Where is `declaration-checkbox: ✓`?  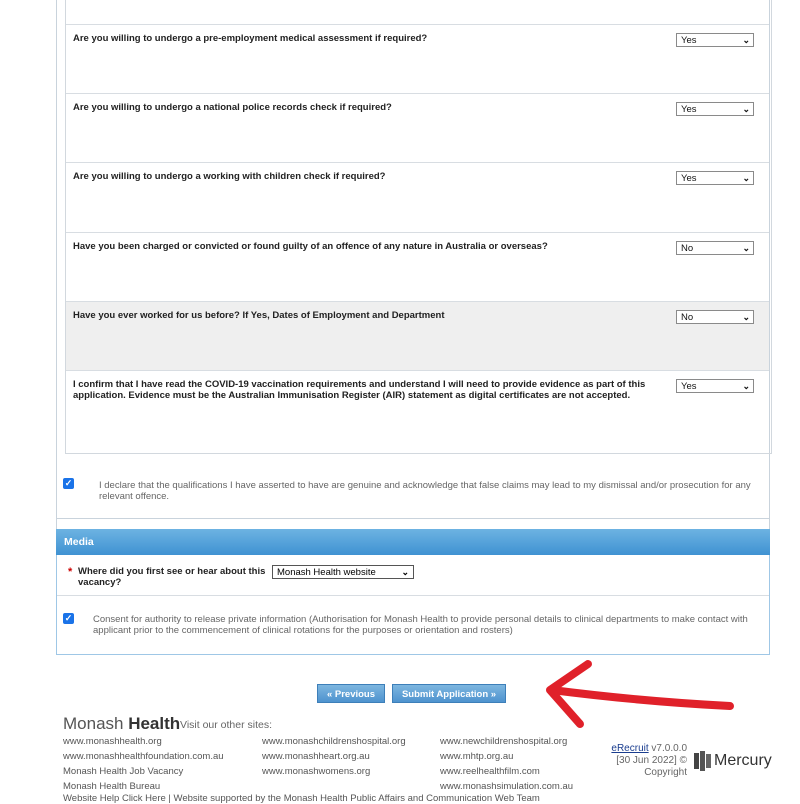
declaration-checkbox: ✓ is located at coordinates (68, 483).